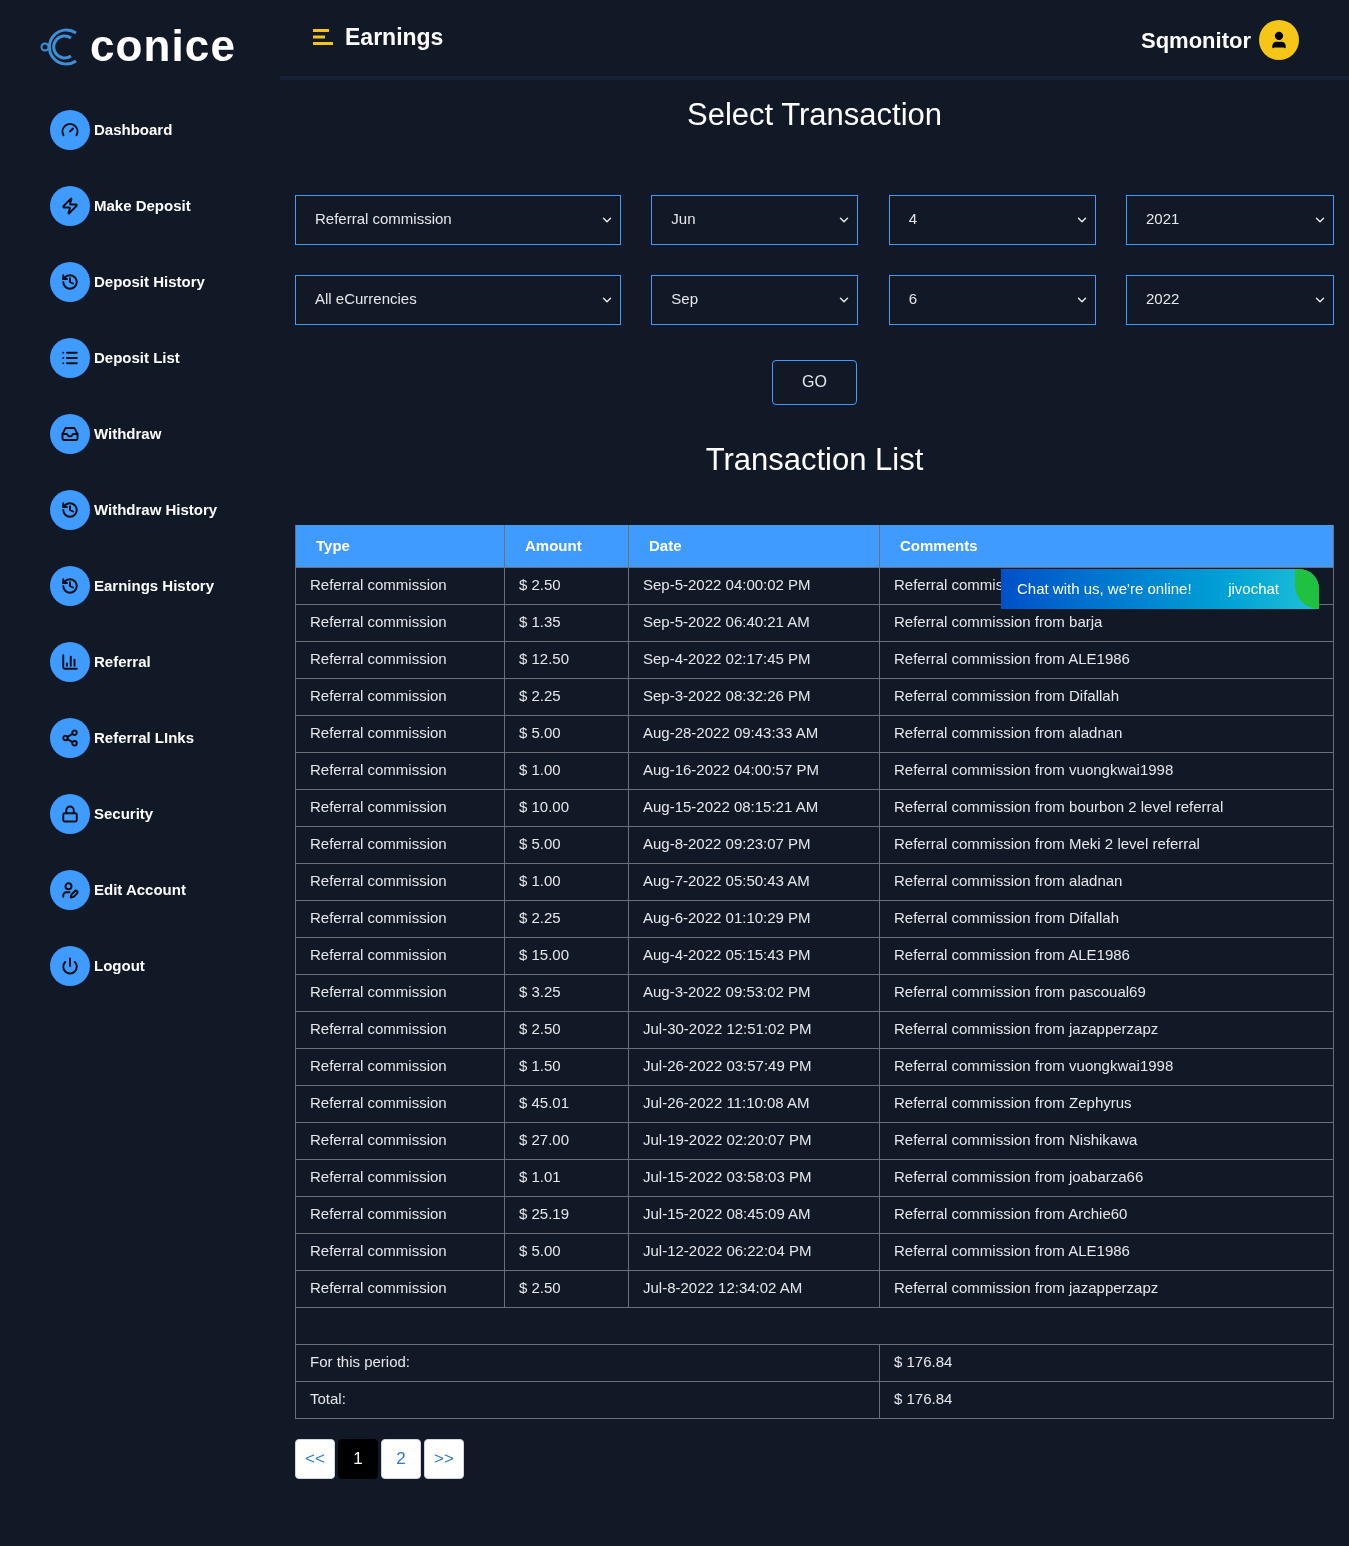 This screenshot has width=1349, height=1546. What do you see at coordinates (566, 1177) in the screenshot?
I see `table-cell: $ 1.01` at bounding box center [566, 1177].